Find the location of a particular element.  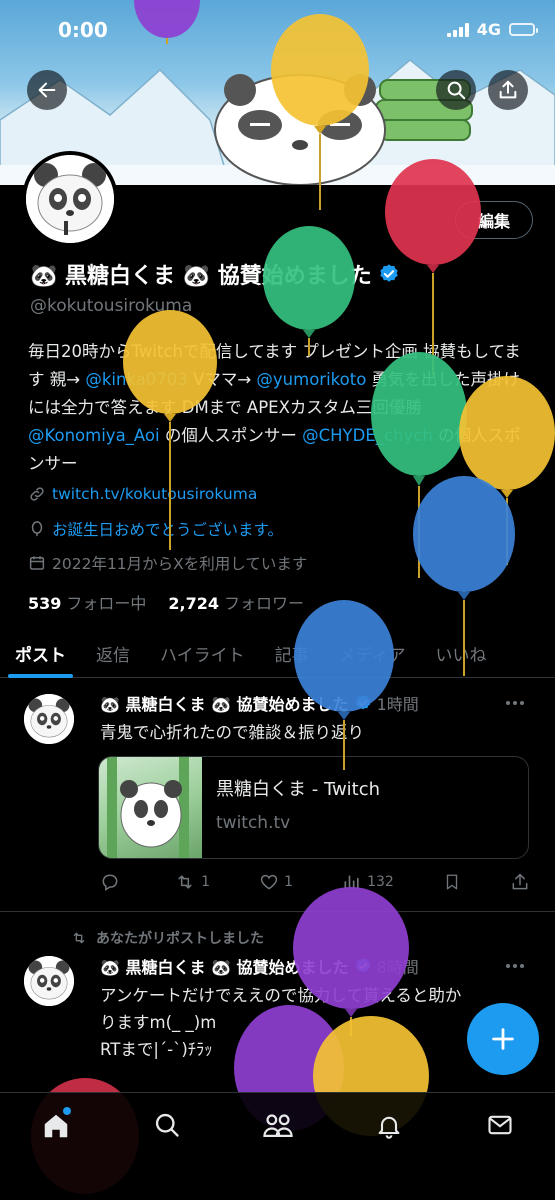

search-button is located at coordinates (456, 90).